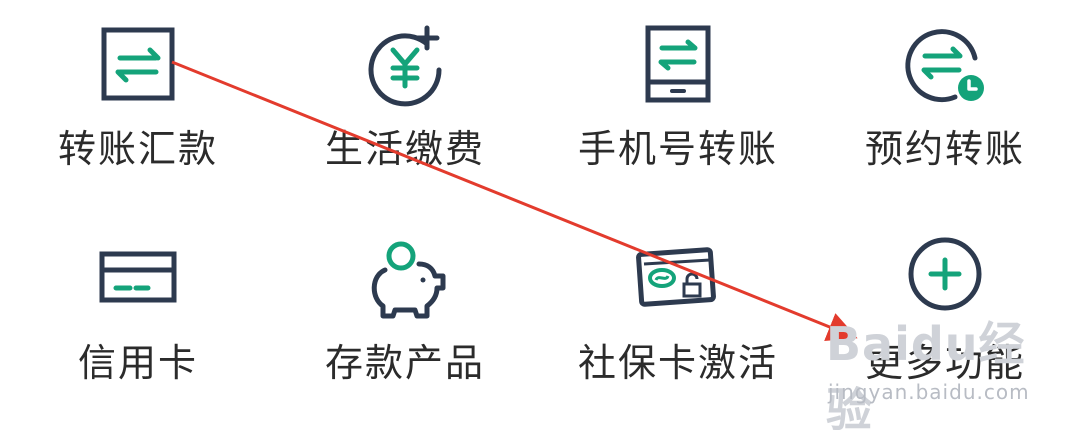 The image size is (1080, 440). What do you see at coordinates (944, 66) in the screenshot?
I see `scheduled-transfer-icon` at bounding box center [944, 66].